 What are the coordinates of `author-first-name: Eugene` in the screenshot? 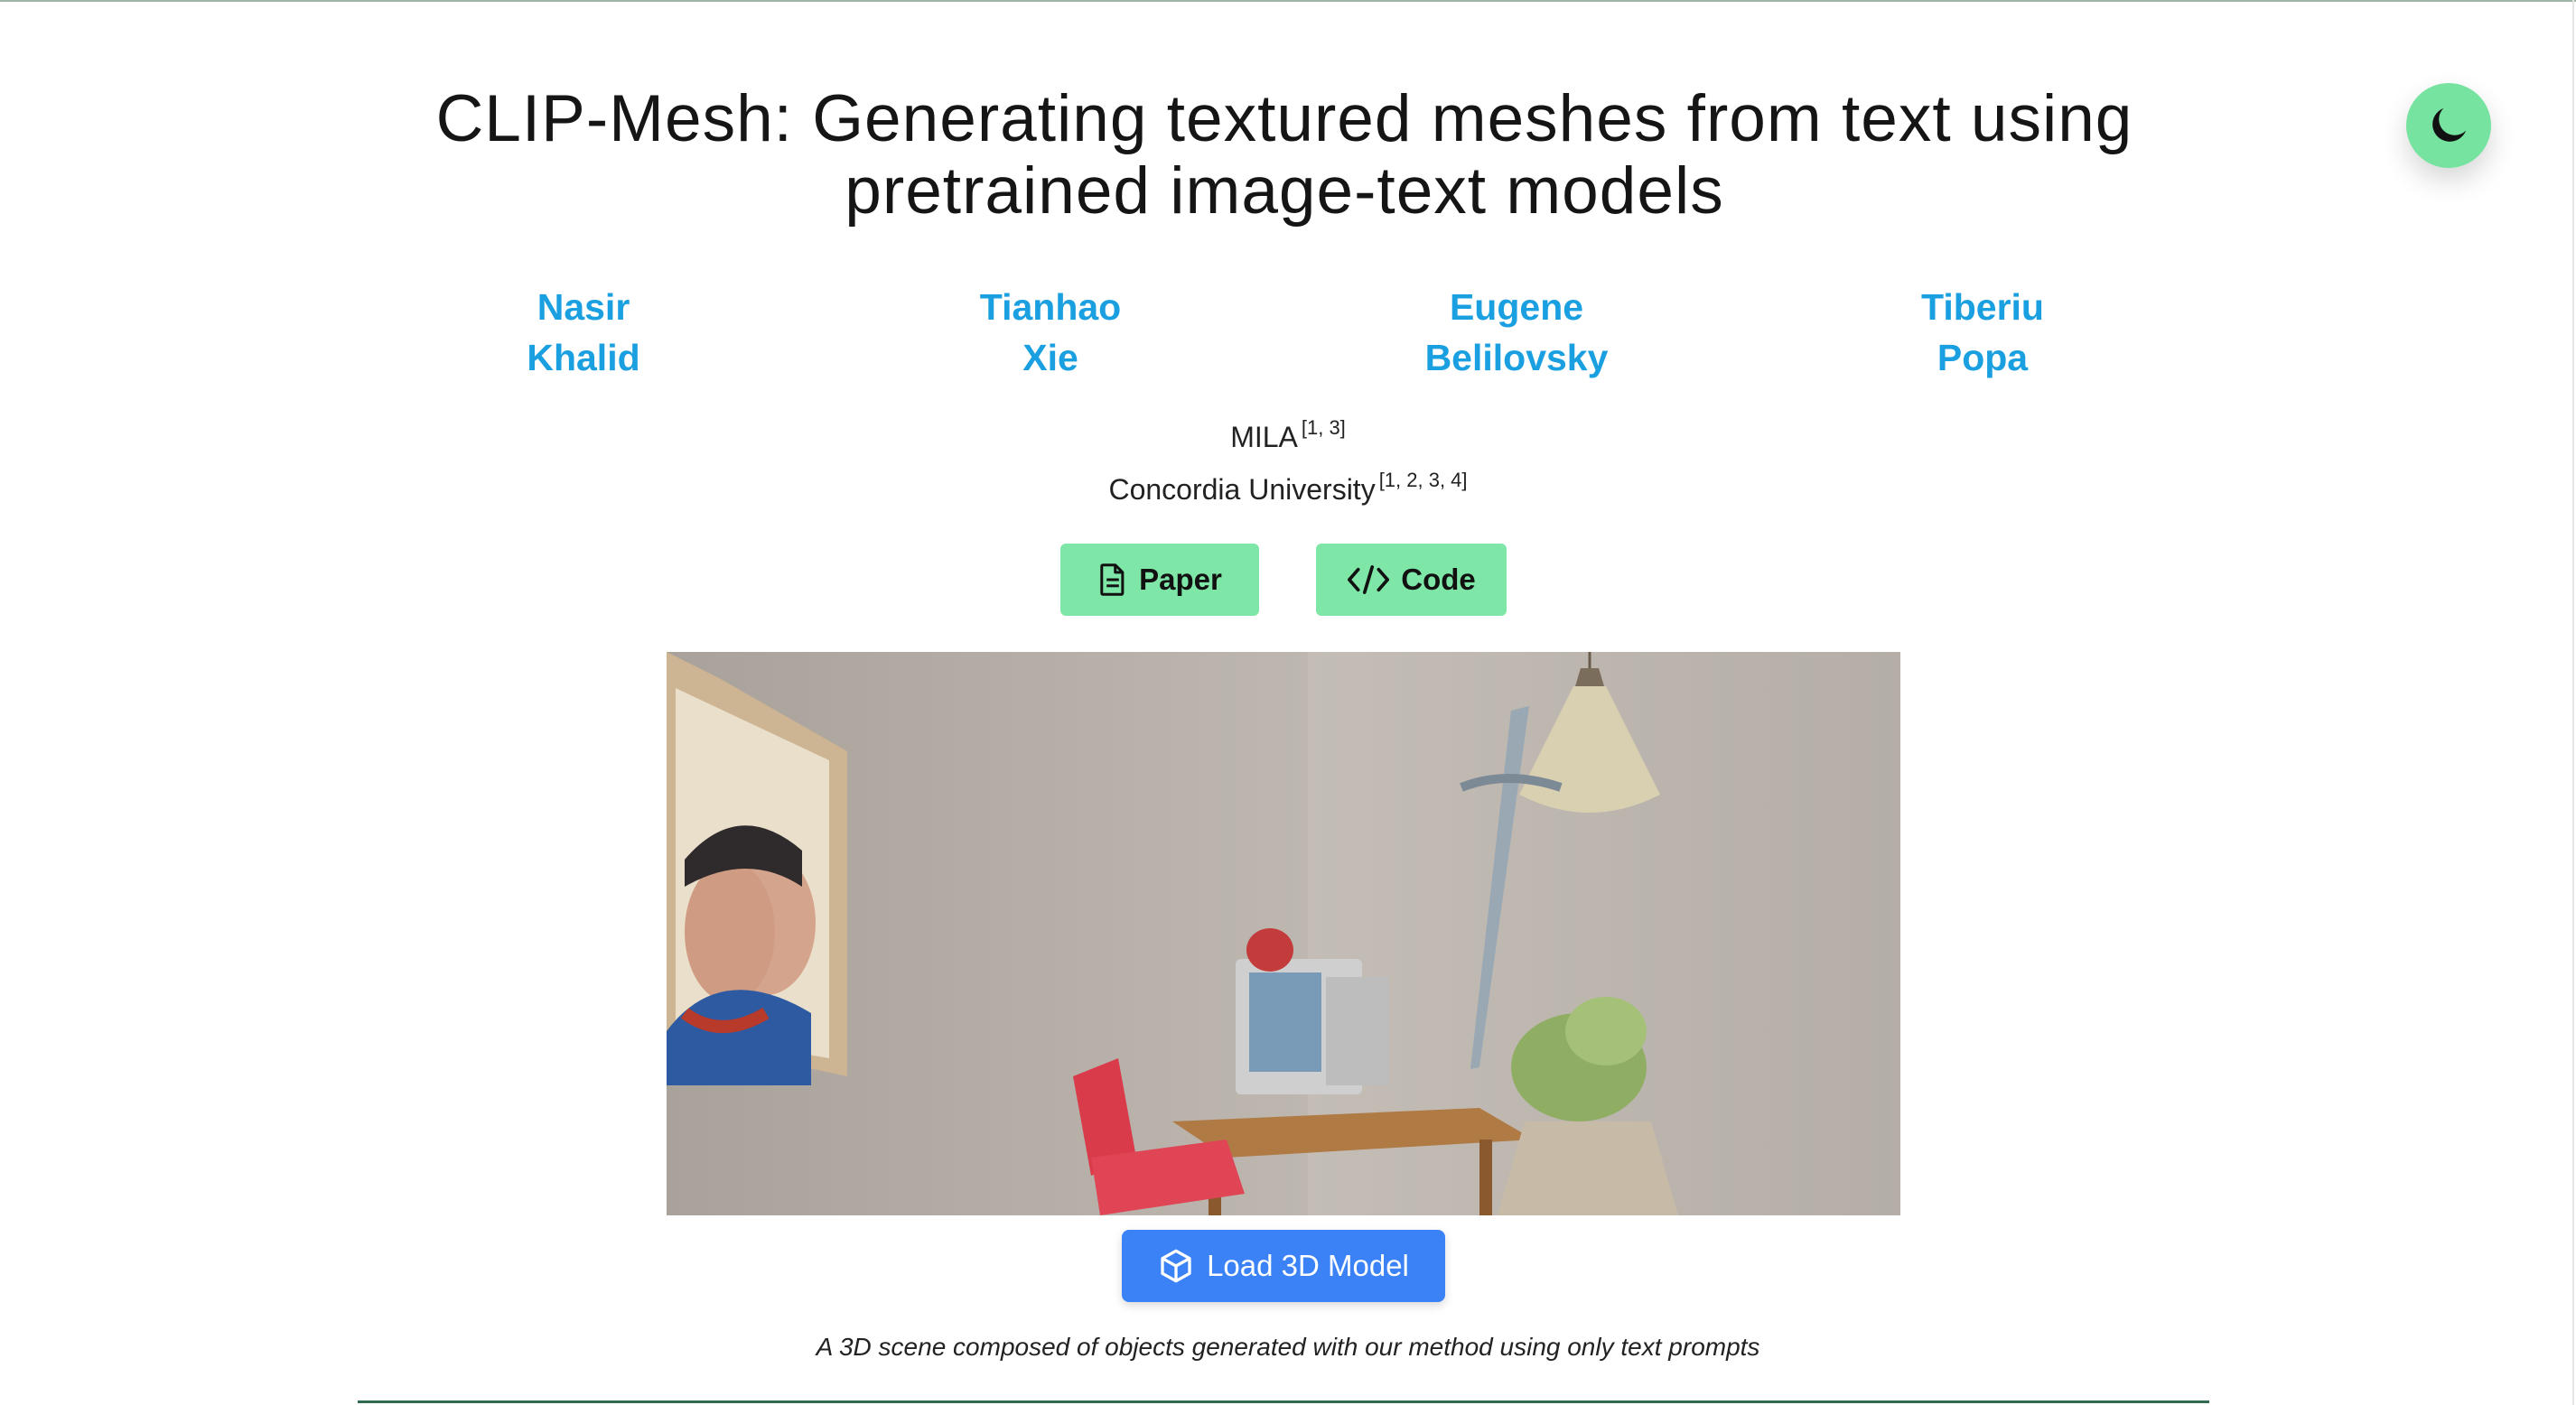 It's located at (1516, 307).